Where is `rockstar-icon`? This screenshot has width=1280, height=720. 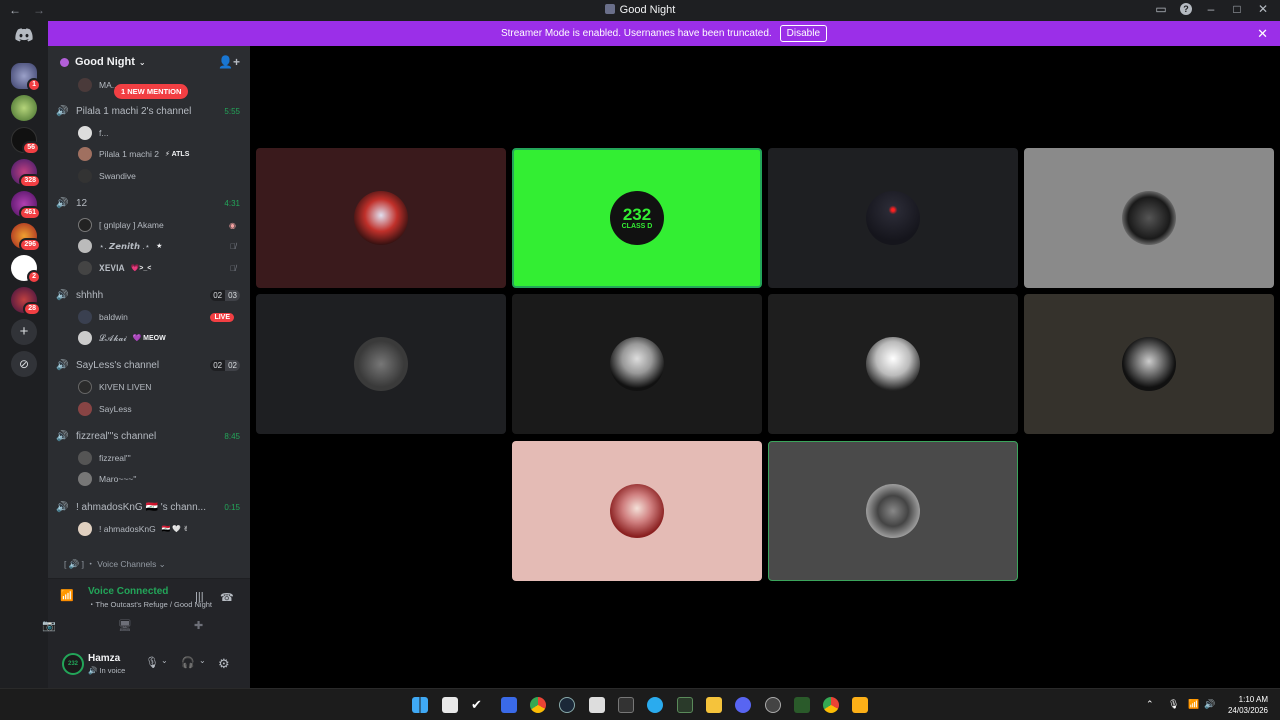 rockstar-icon is located at coordinates (860, 705).